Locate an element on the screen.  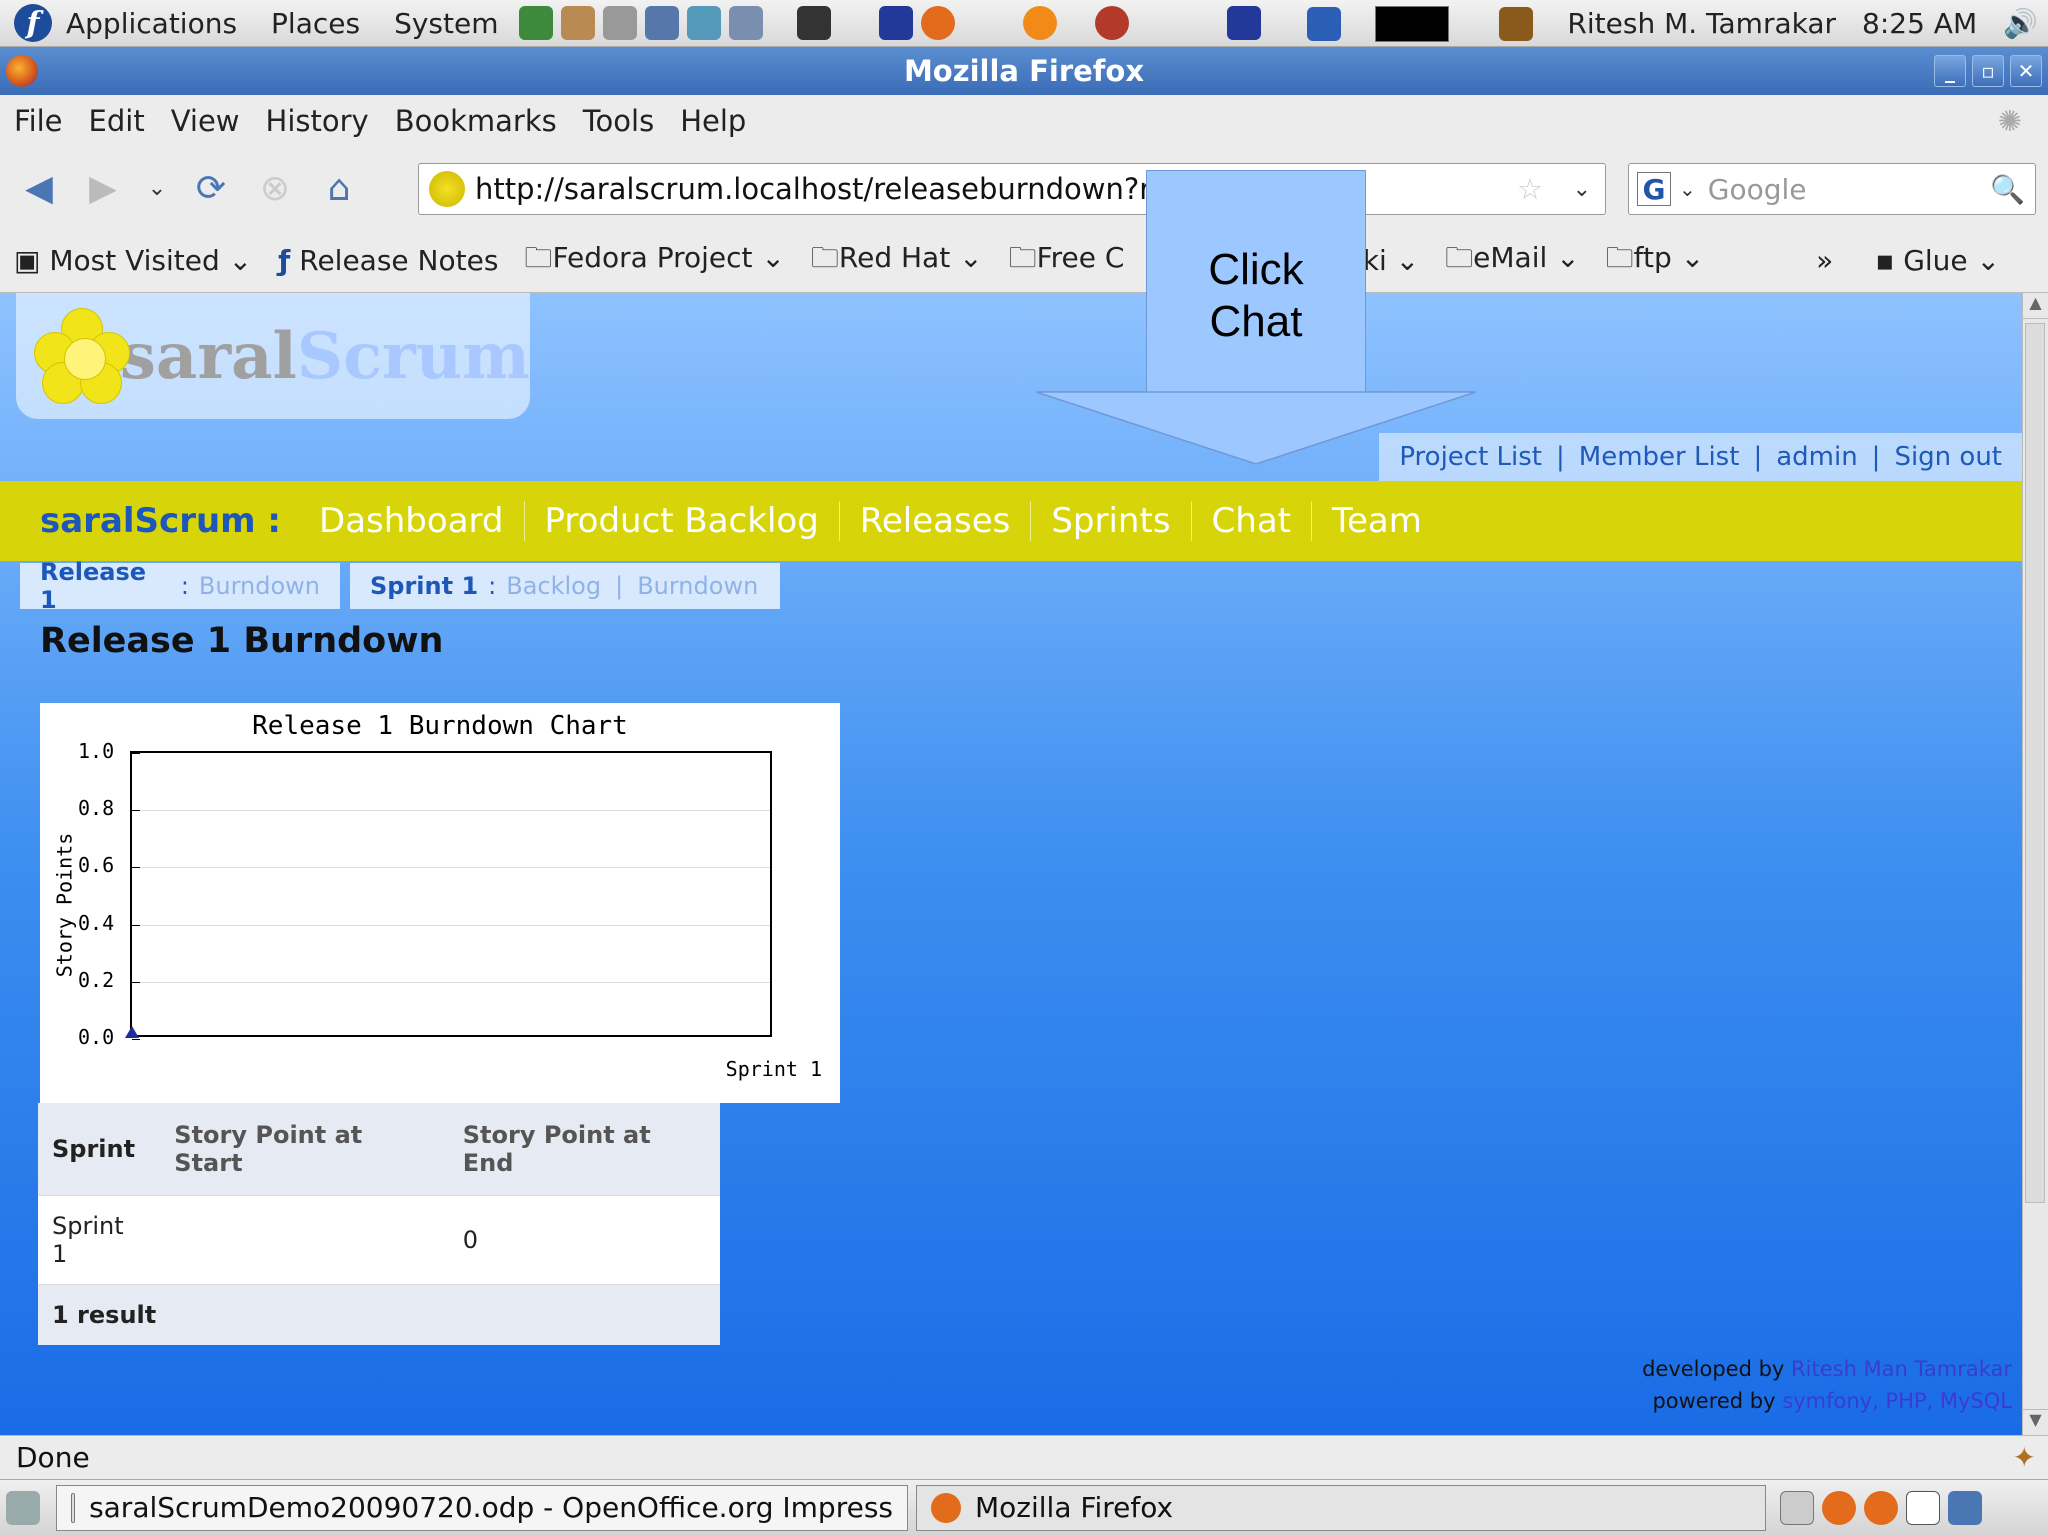
history-dropdown-icon: ⌄ is located at coordinates (157, 188).